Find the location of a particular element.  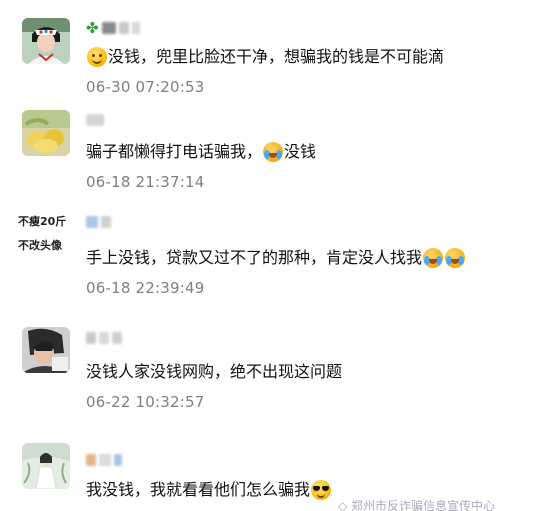

comment-text: 没钱，兜里比脸还干净，想骗我的钱是不可能滴 is located at coordinates (265, 57).